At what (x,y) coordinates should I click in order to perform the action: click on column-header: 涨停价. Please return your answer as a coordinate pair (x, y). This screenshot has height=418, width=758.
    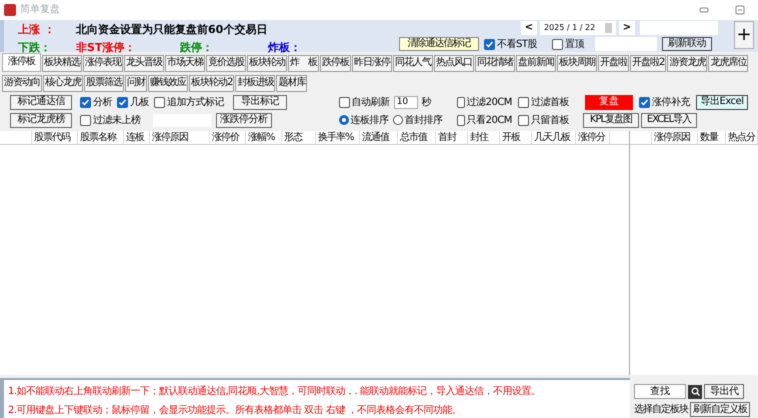
    Looking at the image, I should click on (228, 137).